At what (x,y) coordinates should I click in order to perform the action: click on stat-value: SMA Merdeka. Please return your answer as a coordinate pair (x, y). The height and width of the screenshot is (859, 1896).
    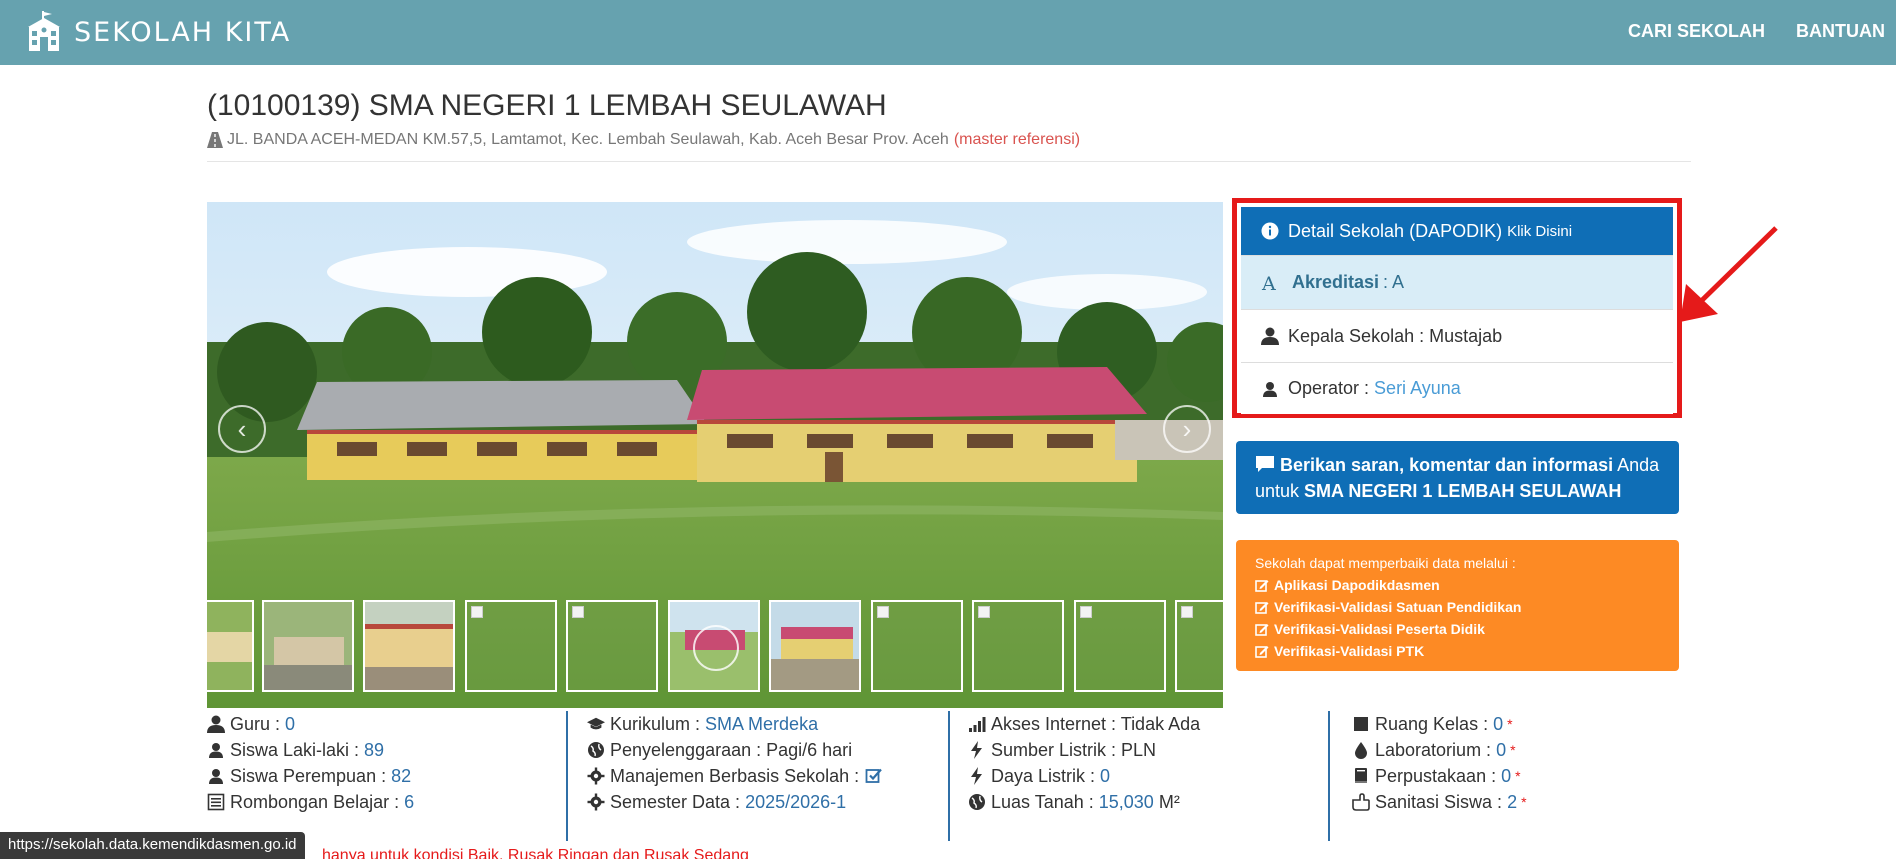
    Looking at the image, I should click on (761, 724).